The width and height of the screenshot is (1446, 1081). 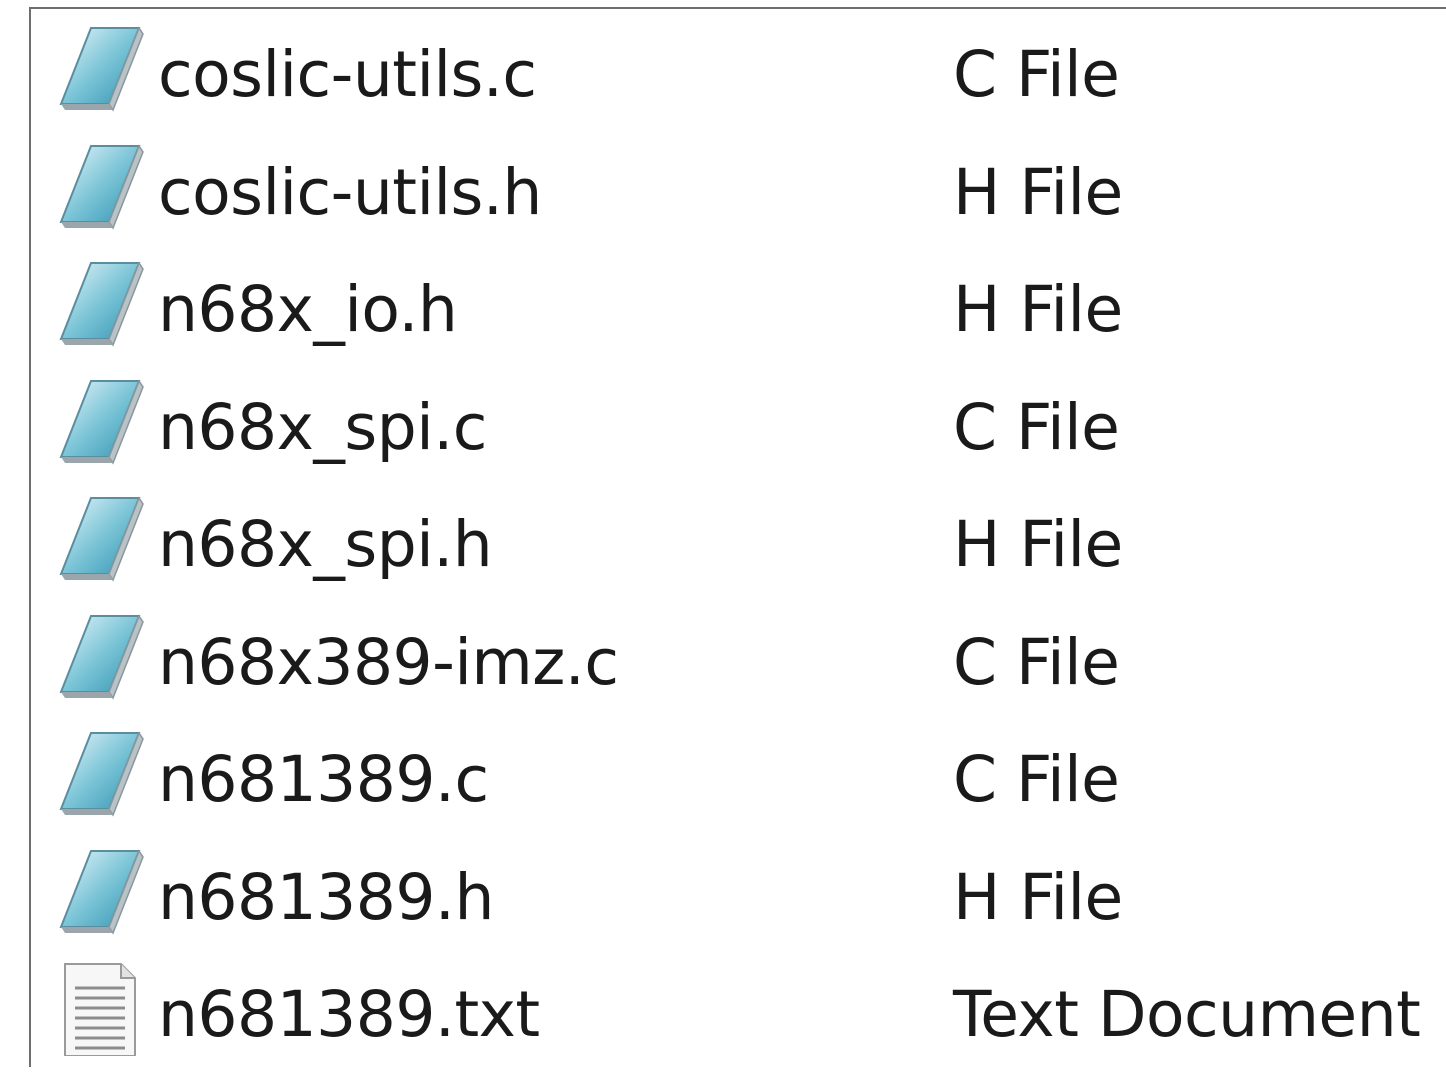 What do you see at coordinates (323, 779) in the screenshot?
I see `file-name: n681389.c` at bounding box center [323, 779].